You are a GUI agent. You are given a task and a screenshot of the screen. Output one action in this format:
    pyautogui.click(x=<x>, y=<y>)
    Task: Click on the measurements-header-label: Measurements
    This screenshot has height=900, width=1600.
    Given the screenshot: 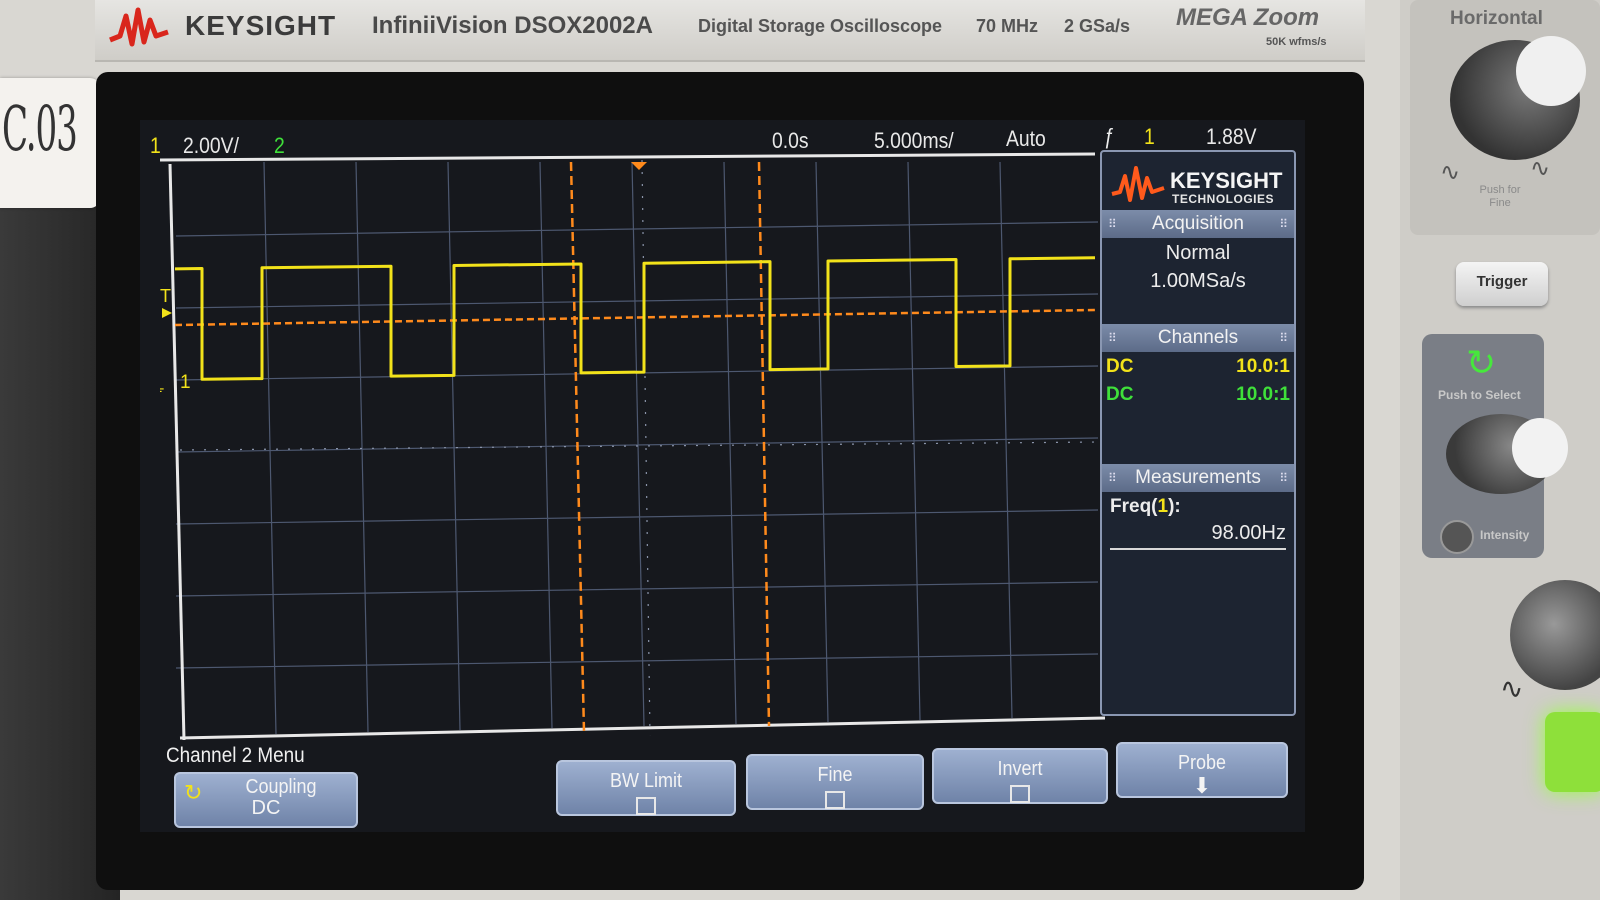 What is the action you would take?
    pyautogui.click(x=1198, y=477)
    